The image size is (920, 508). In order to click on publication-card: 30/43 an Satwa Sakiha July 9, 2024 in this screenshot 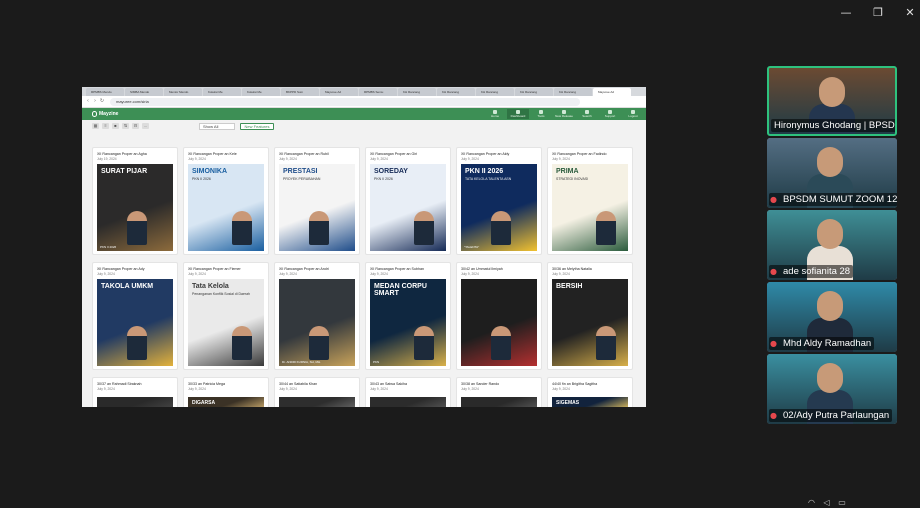, I will do `click(408, 392)`.